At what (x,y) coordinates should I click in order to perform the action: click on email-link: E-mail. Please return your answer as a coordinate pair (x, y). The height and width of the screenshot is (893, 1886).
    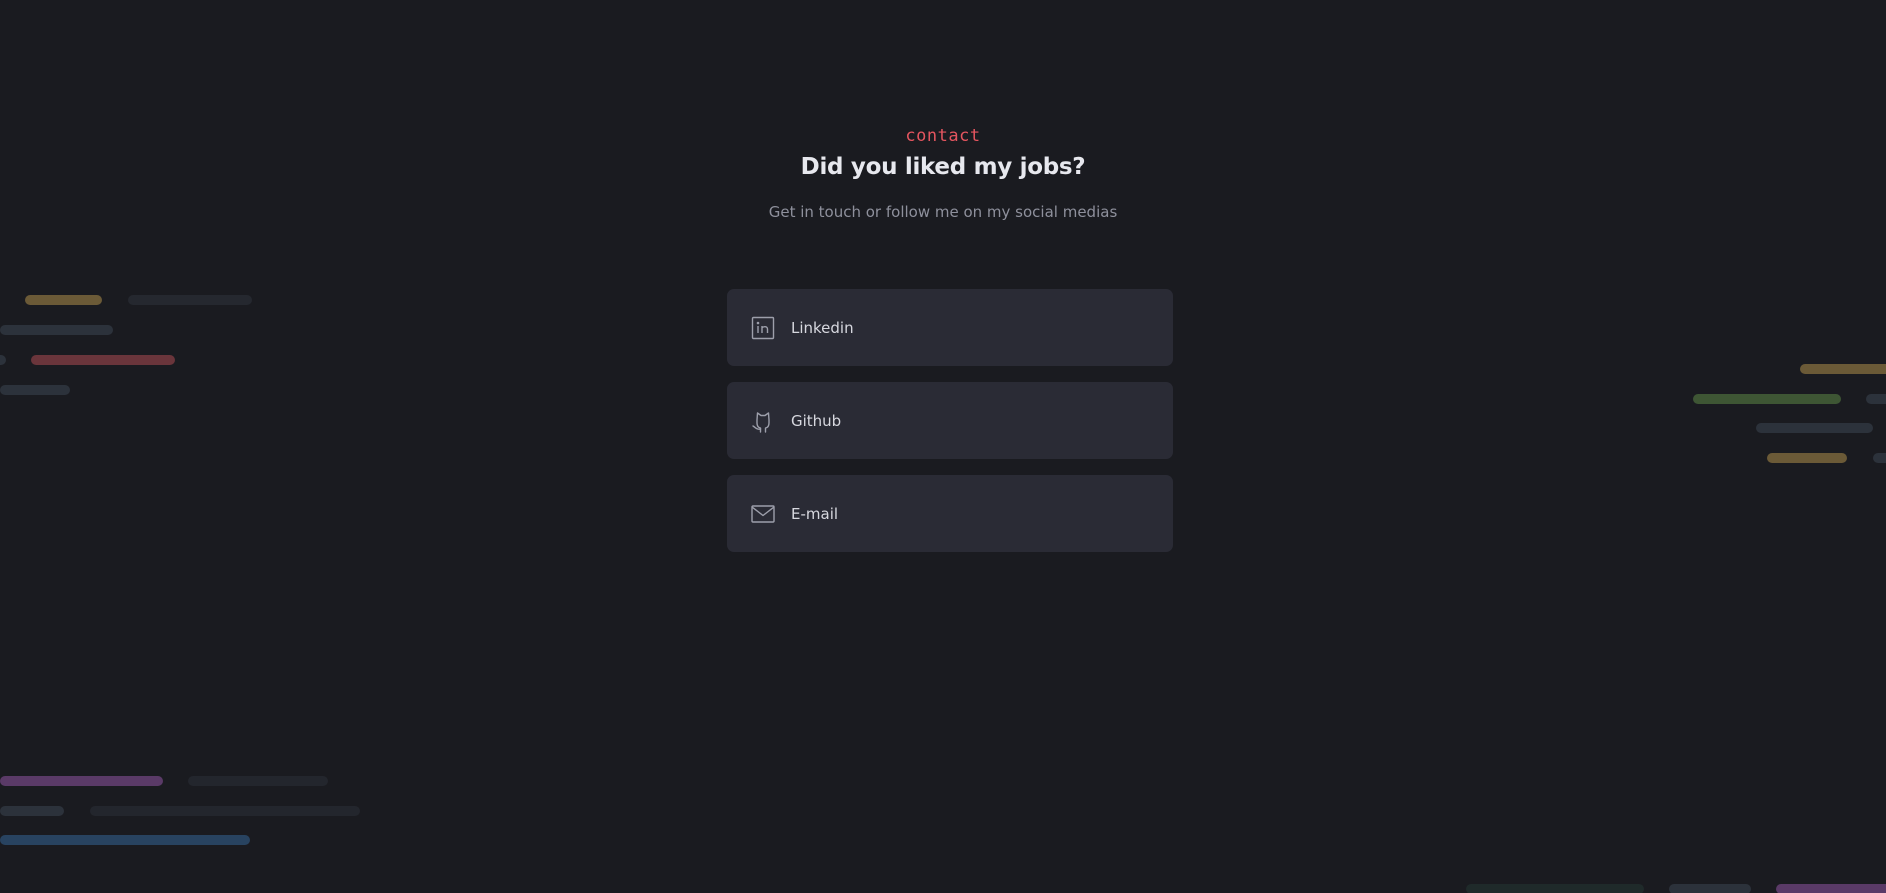
    Looking at the image, I should click on (950, 513).